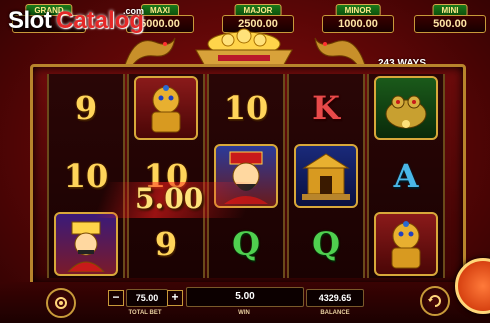 Image resolution: width=490 pixels, height=323 pixels. Describe the element at coordinates (244, 313) in the screenshot. I see `win-label: WIN` at that location.